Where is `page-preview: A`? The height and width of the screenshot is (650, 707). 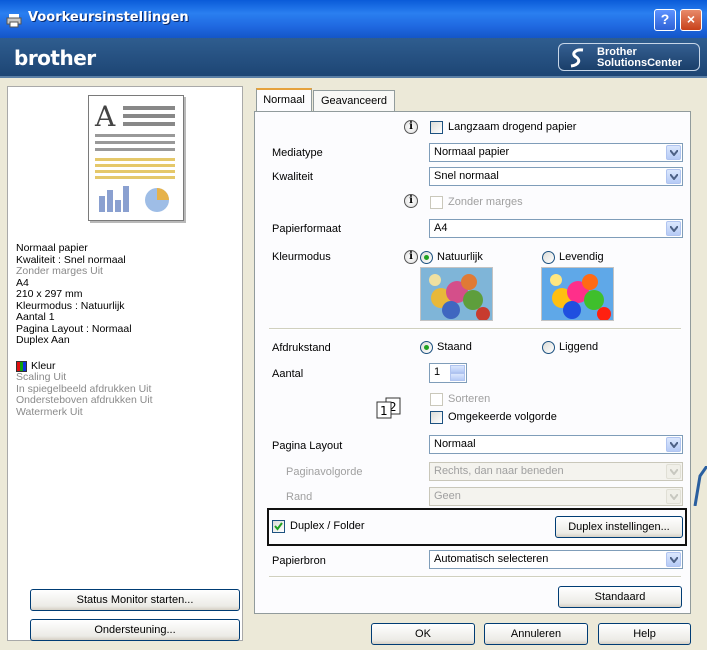
page-preview: A is located at coordinates (136, 158).